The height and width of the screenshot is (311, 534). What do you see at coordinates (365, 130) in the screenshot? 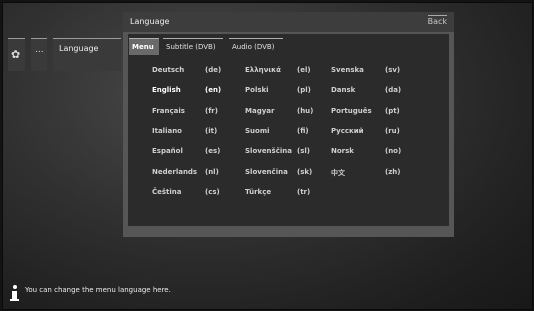
I see `language-option-ru: Русский (ru)` at bounding box center [365, 130].